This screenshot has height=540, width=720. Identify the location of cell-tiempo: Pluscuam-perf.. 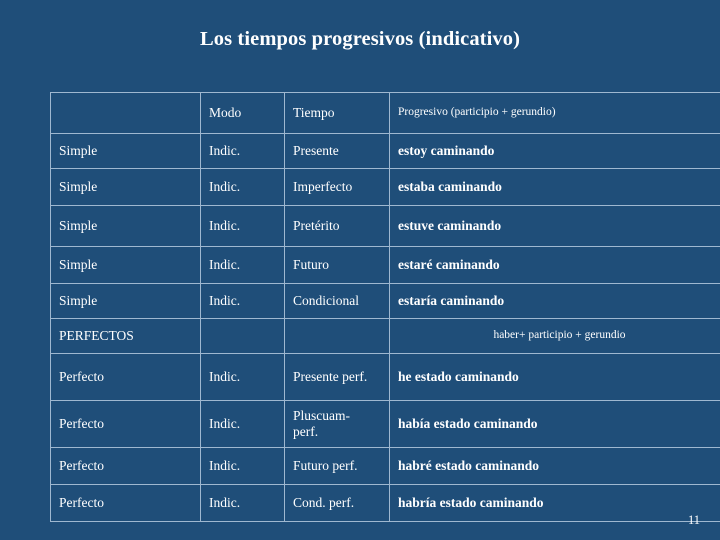
(337, 424).